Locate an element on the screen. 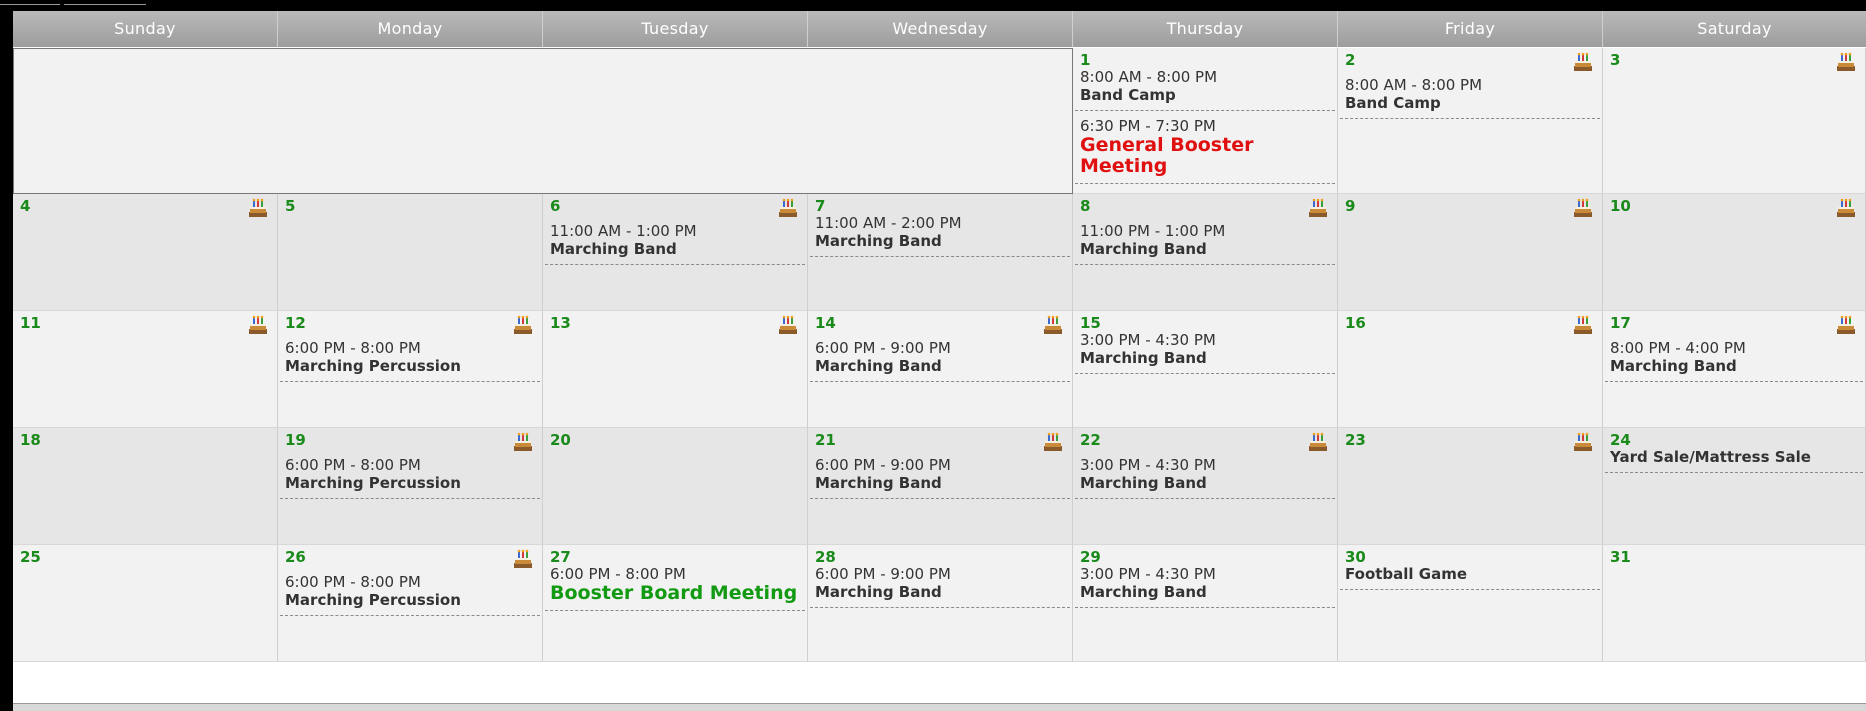 Image resolution: width=1866 pixels, height=711 pixels. day-number: 15 is located at coordinates (1090, 323).